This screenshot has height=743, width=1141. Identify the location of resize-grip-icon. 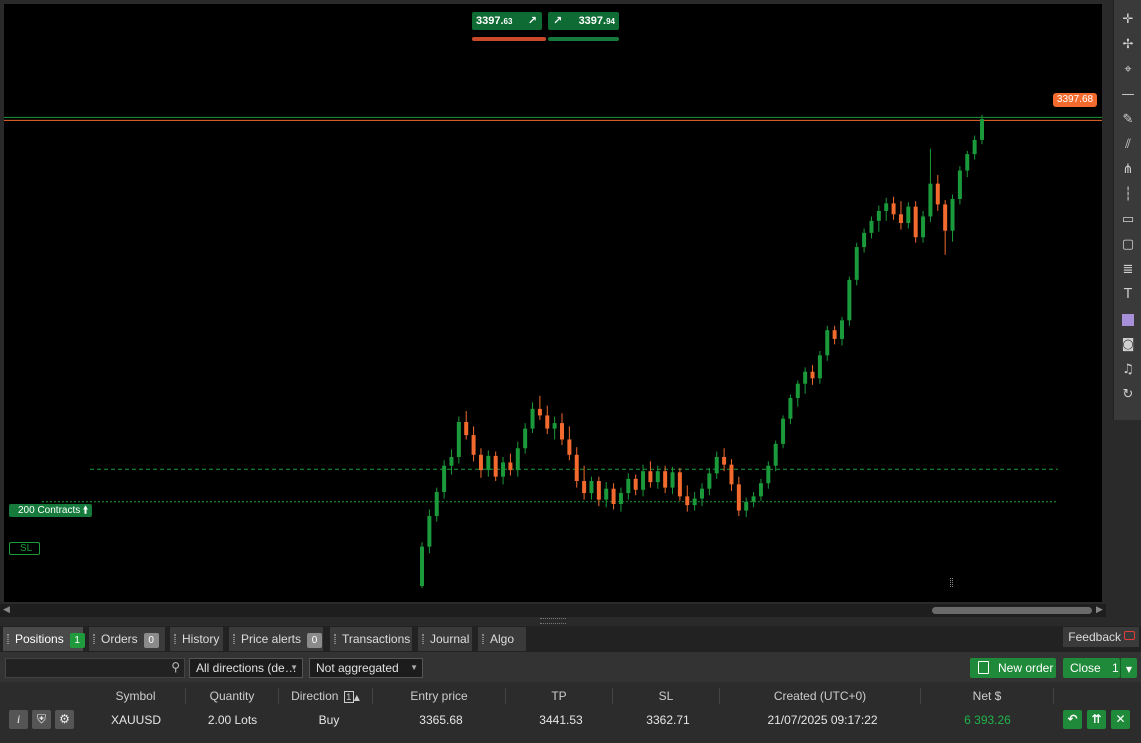
(951, 582).